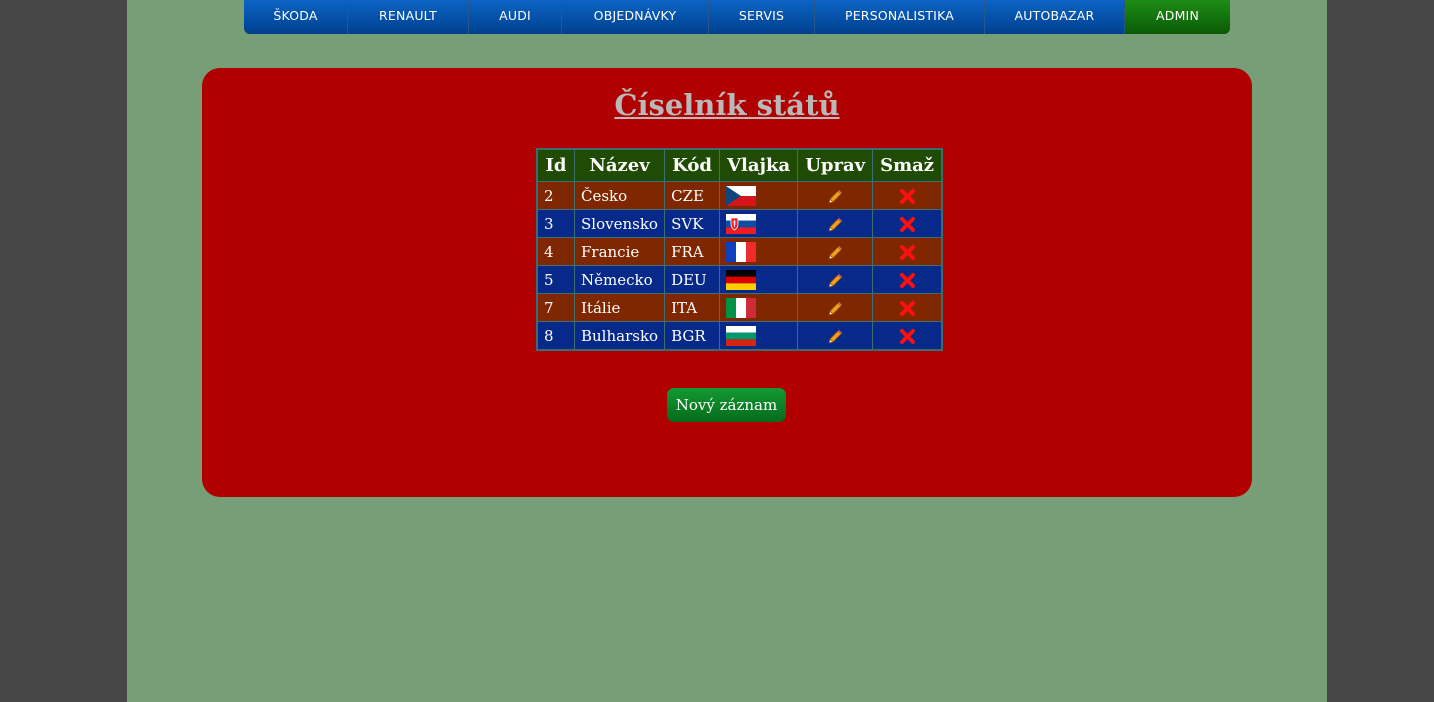 The height and width of the screenshot is (702, 1434). I want to click on nav-item-objednavky: OBJEDNÁVKY, so click(635, 17).